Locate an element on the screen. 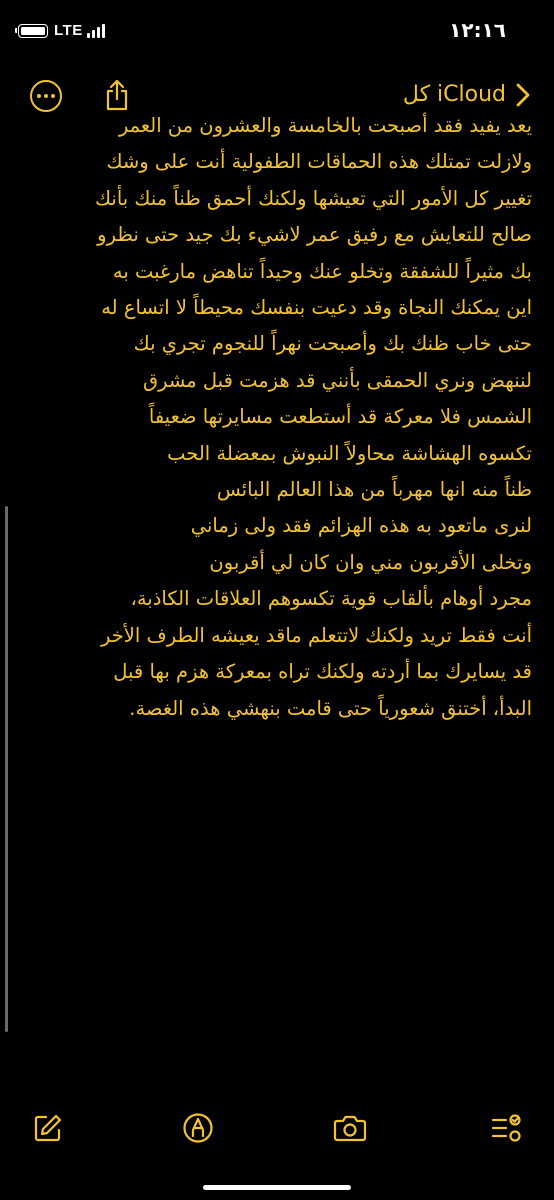 This screenshot has height=1200, width=554. back-to-icloud-button: كل iCloud is located at coordinates (466, 94).